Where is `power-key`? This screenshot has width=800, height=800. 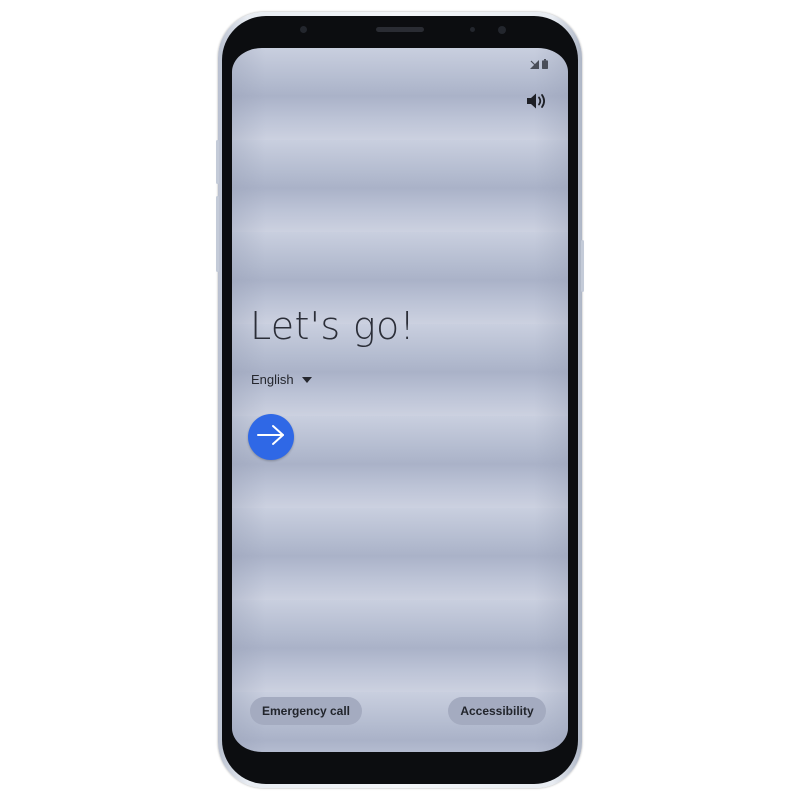
power-key is located at coordinates (582, 266).